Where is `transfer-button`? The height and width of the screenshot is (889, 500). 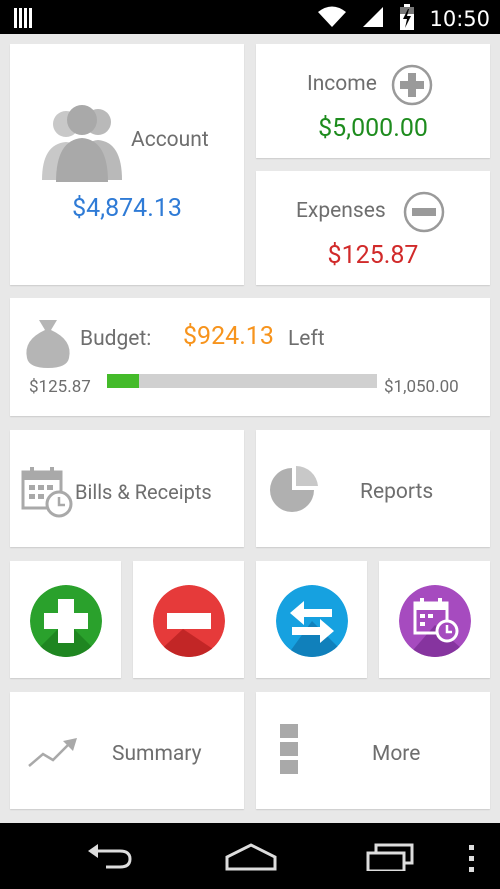 transfer-button is located at coordinates (311, 619).